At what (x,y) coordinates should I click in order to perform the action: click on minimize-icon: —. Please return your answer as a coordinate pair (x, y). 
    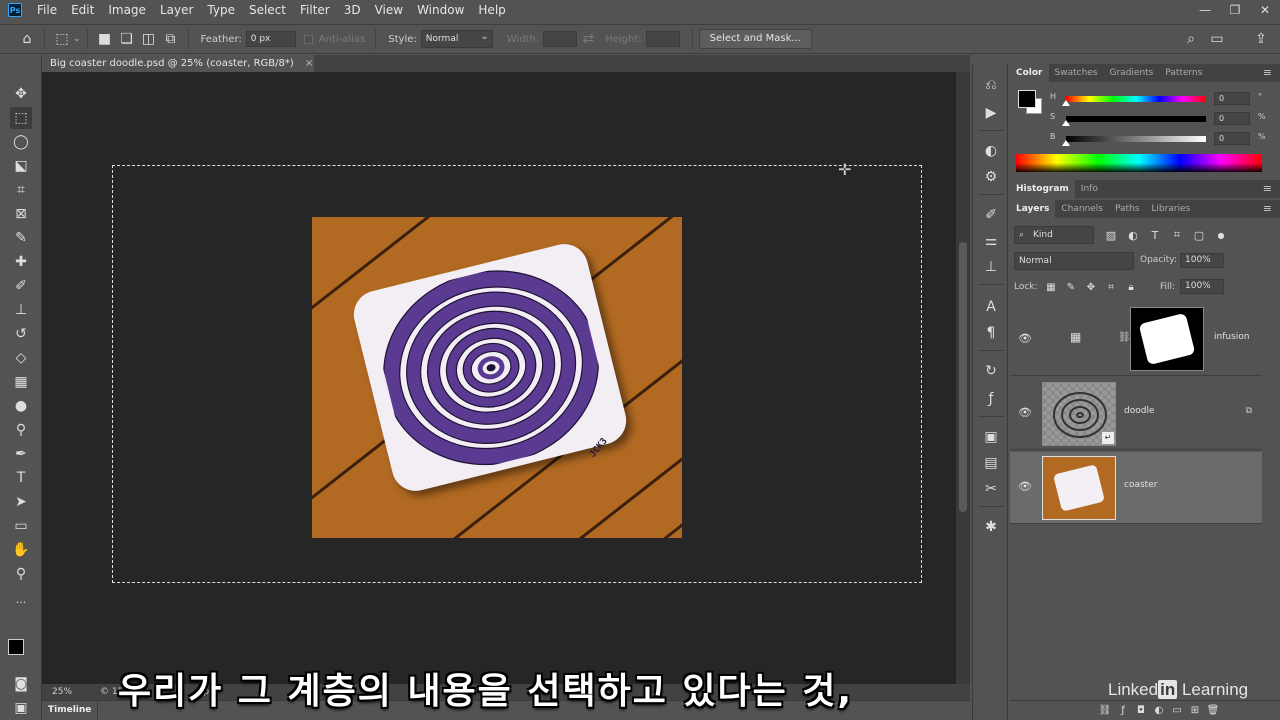
    Looking at the image, I should click on (1205, 10).